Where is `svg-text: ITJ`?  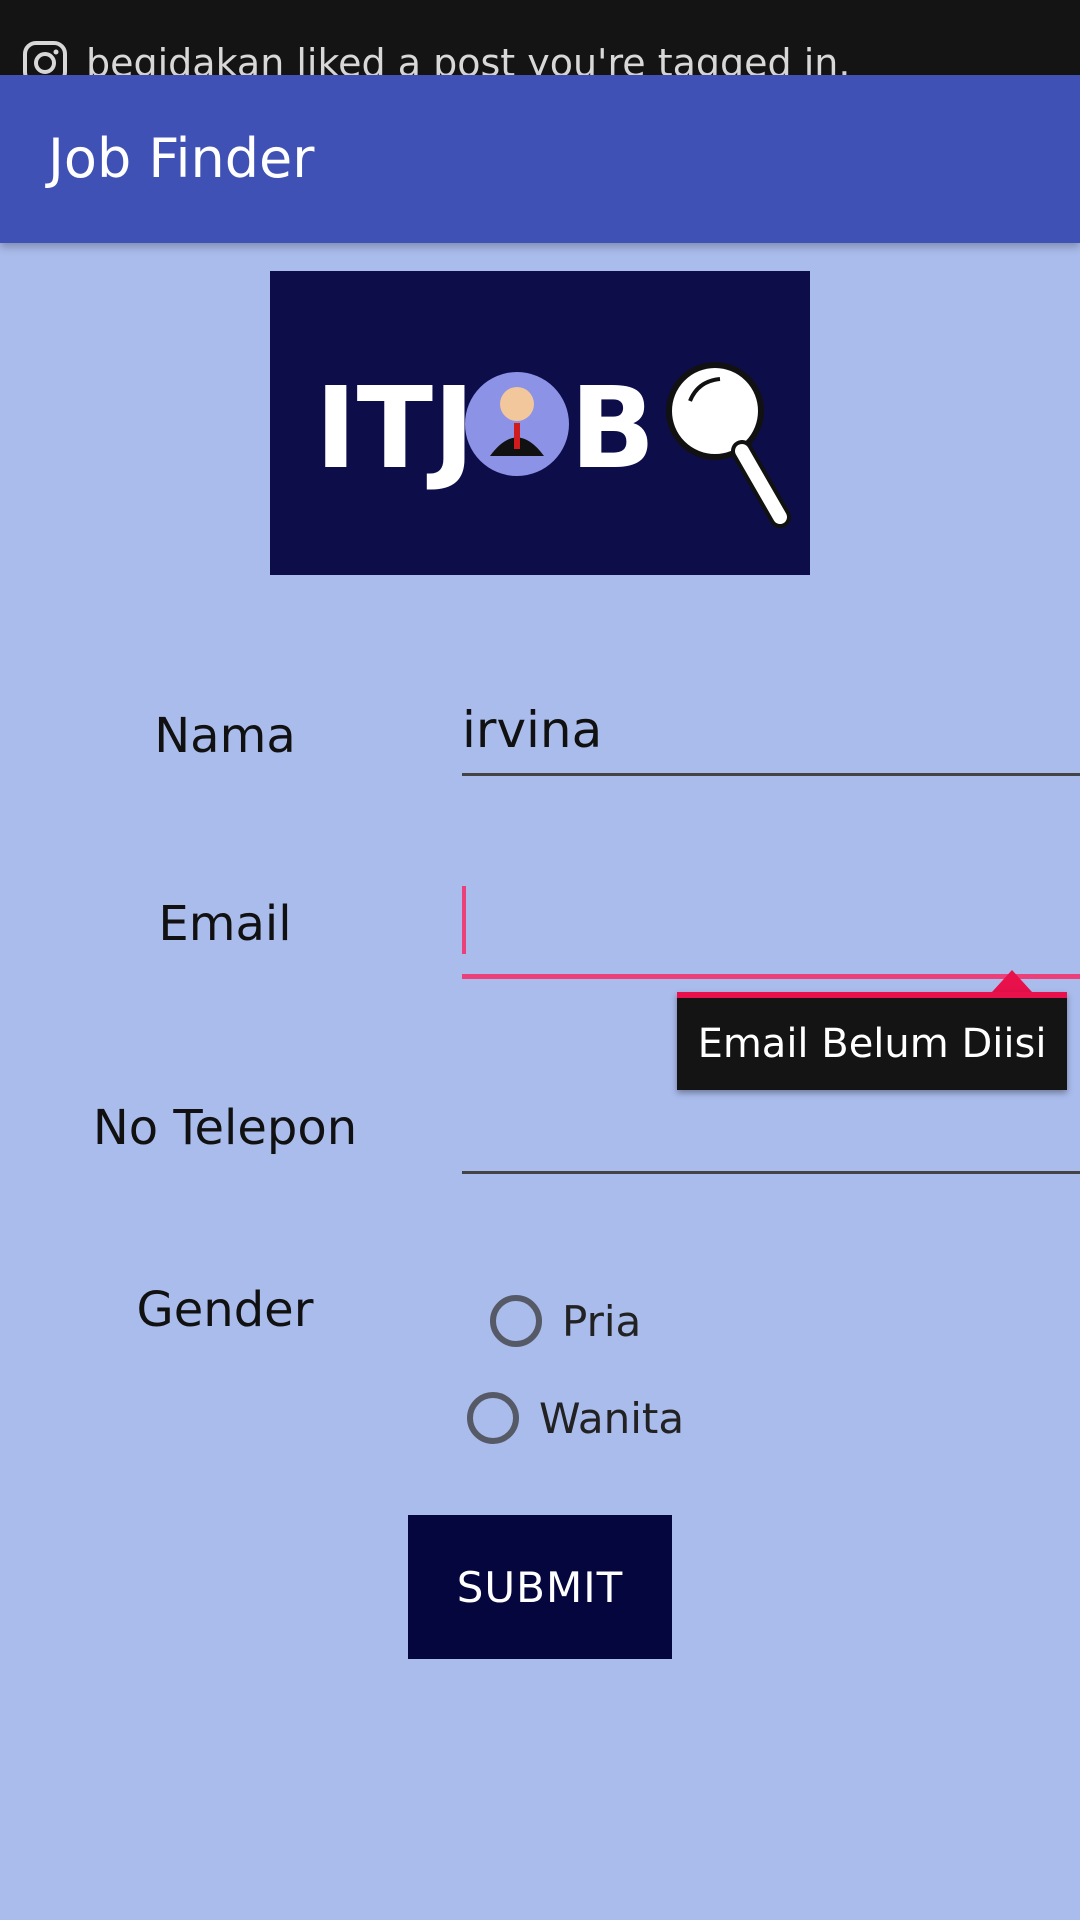
svg-text: ITJ is located at coordinates (395, 429).